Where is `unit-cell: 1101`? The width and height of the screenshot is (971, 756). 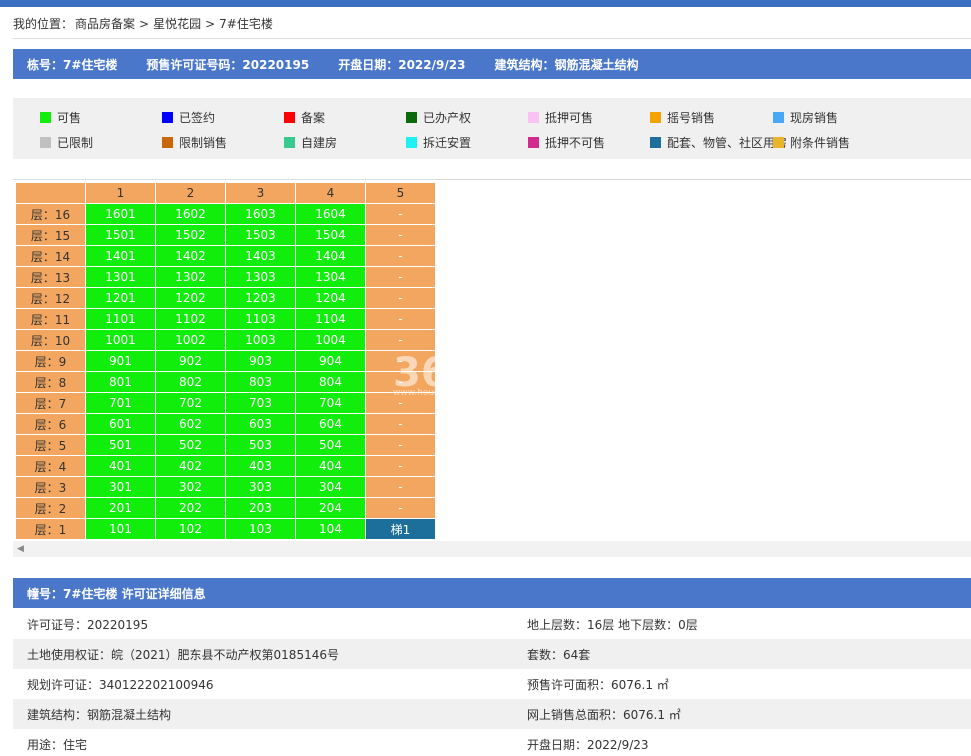 unit-cell: 1101 is located at coordinates (120, 319).